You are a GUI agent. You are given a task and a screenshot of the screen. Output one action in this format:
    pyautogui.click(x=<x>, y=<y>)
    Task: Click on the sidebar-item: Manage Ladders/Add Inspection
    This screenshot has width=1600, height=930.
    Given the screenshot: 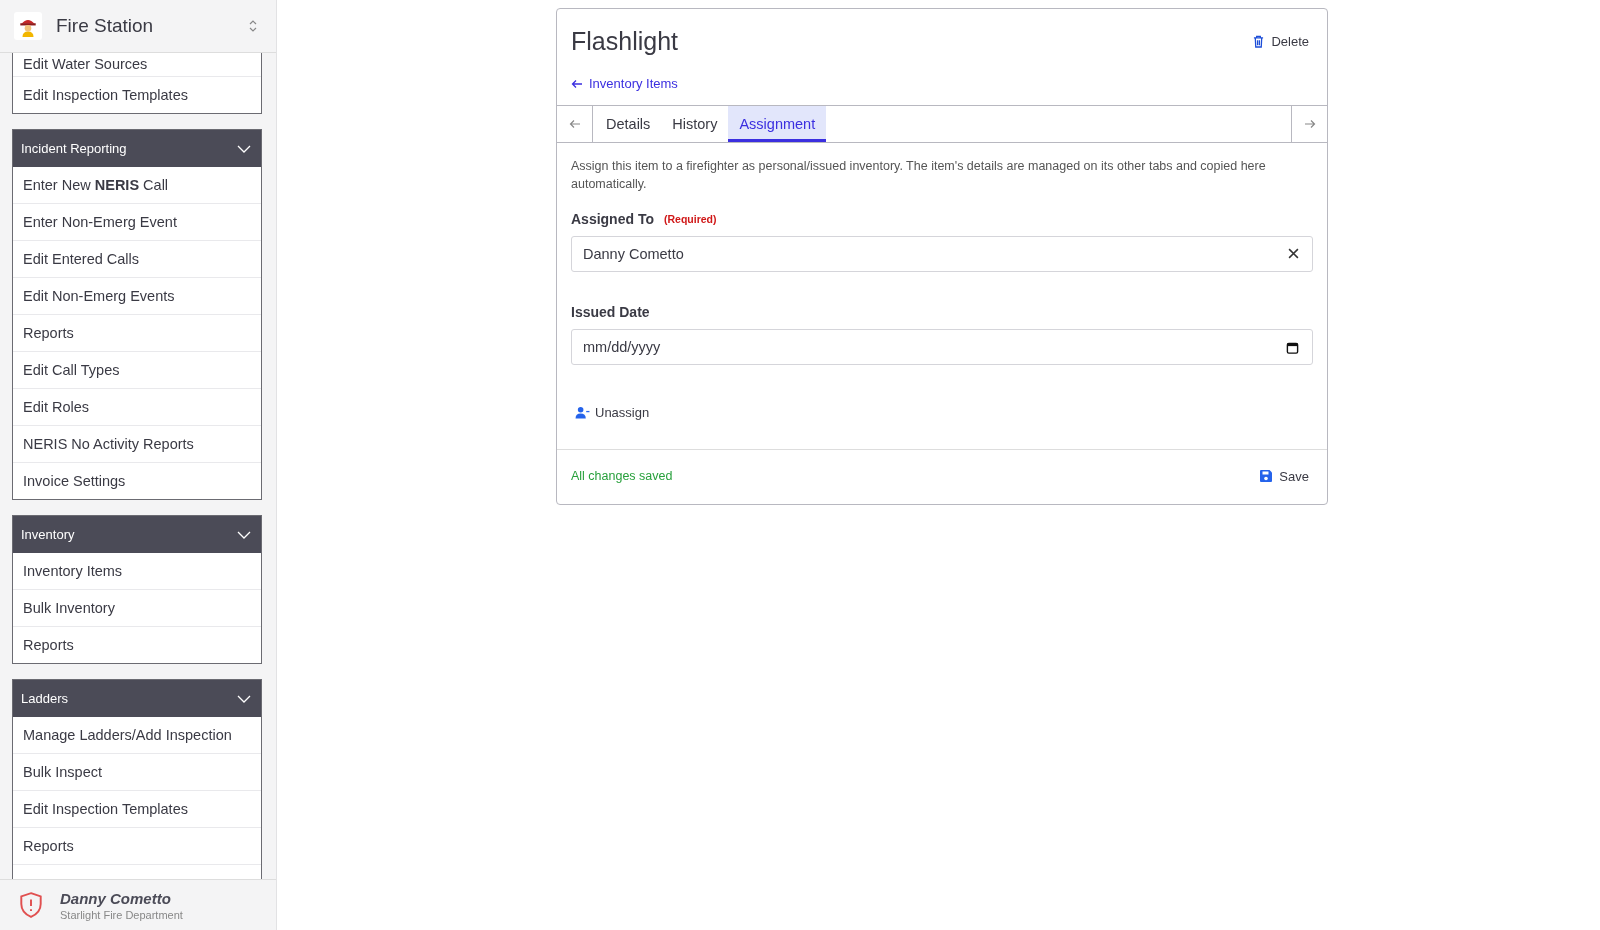 What is the action you would take?
    pyautogui.click(x=137, y=735)
    